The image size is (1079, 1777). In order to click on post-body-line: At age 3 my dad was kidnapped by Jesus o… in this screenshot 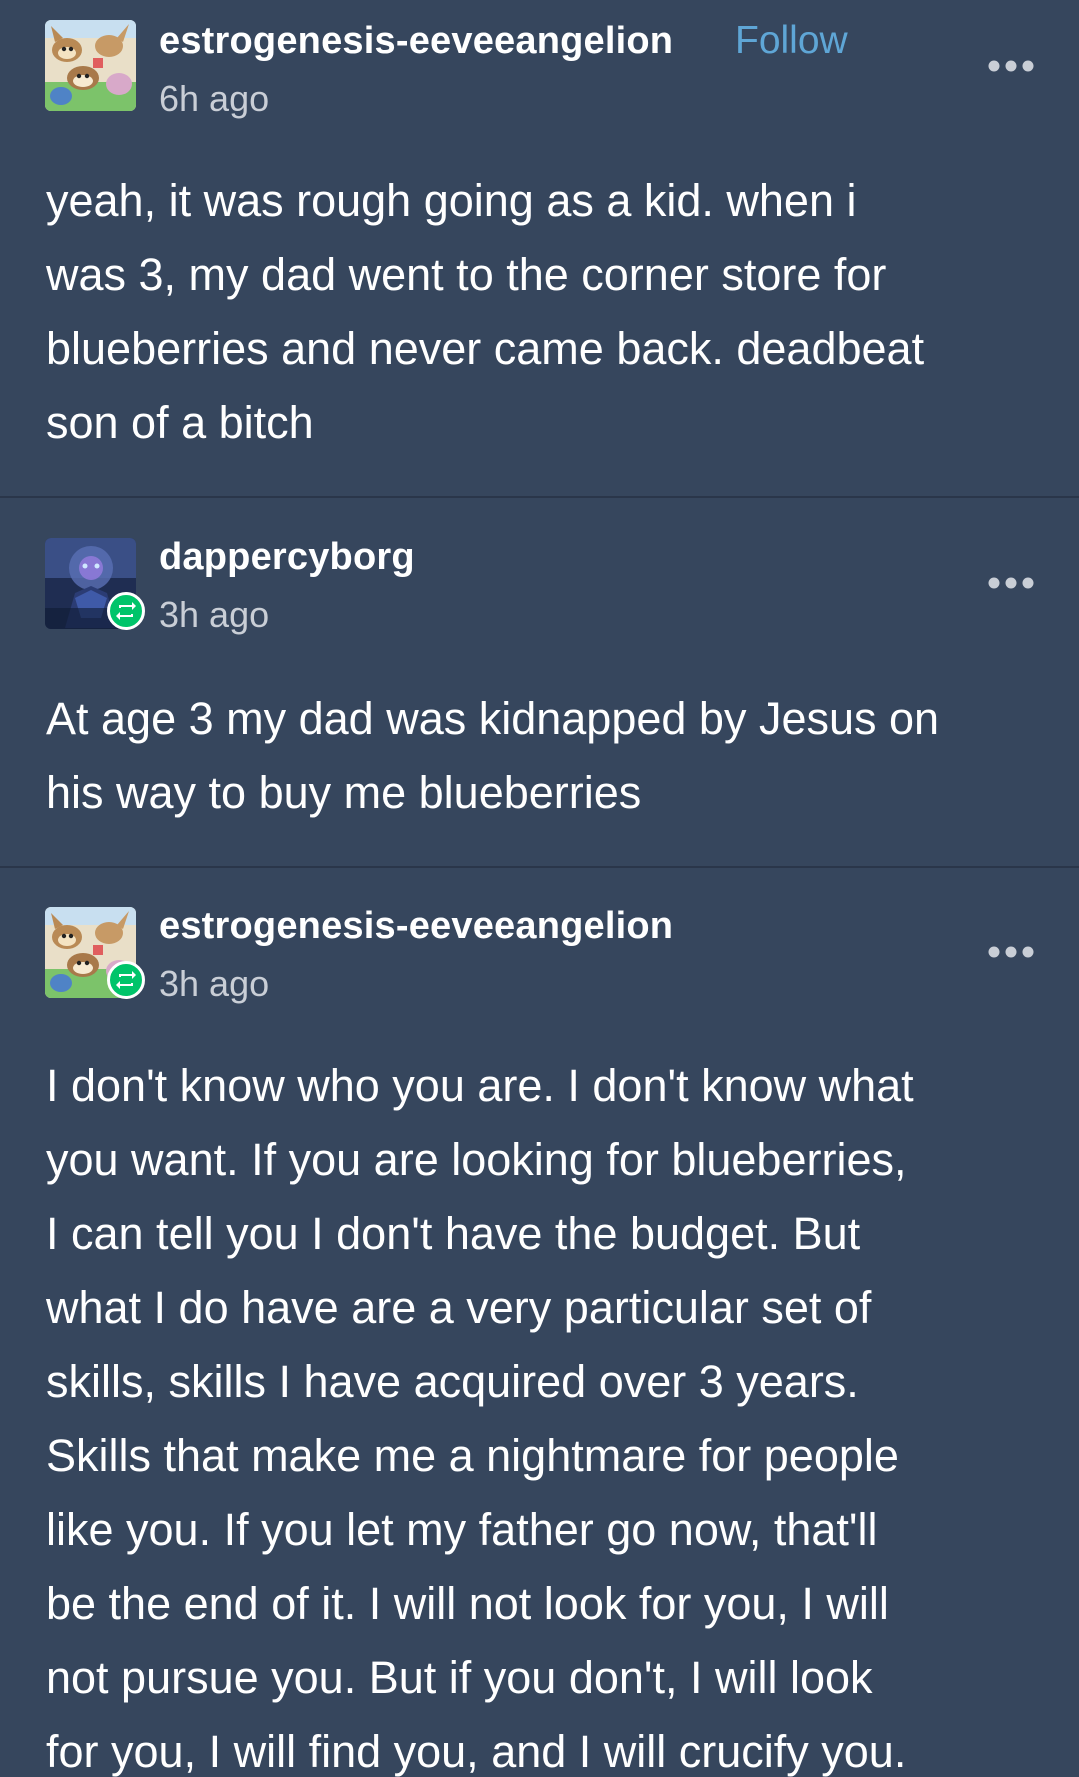, I will do `click(493, 718)`.